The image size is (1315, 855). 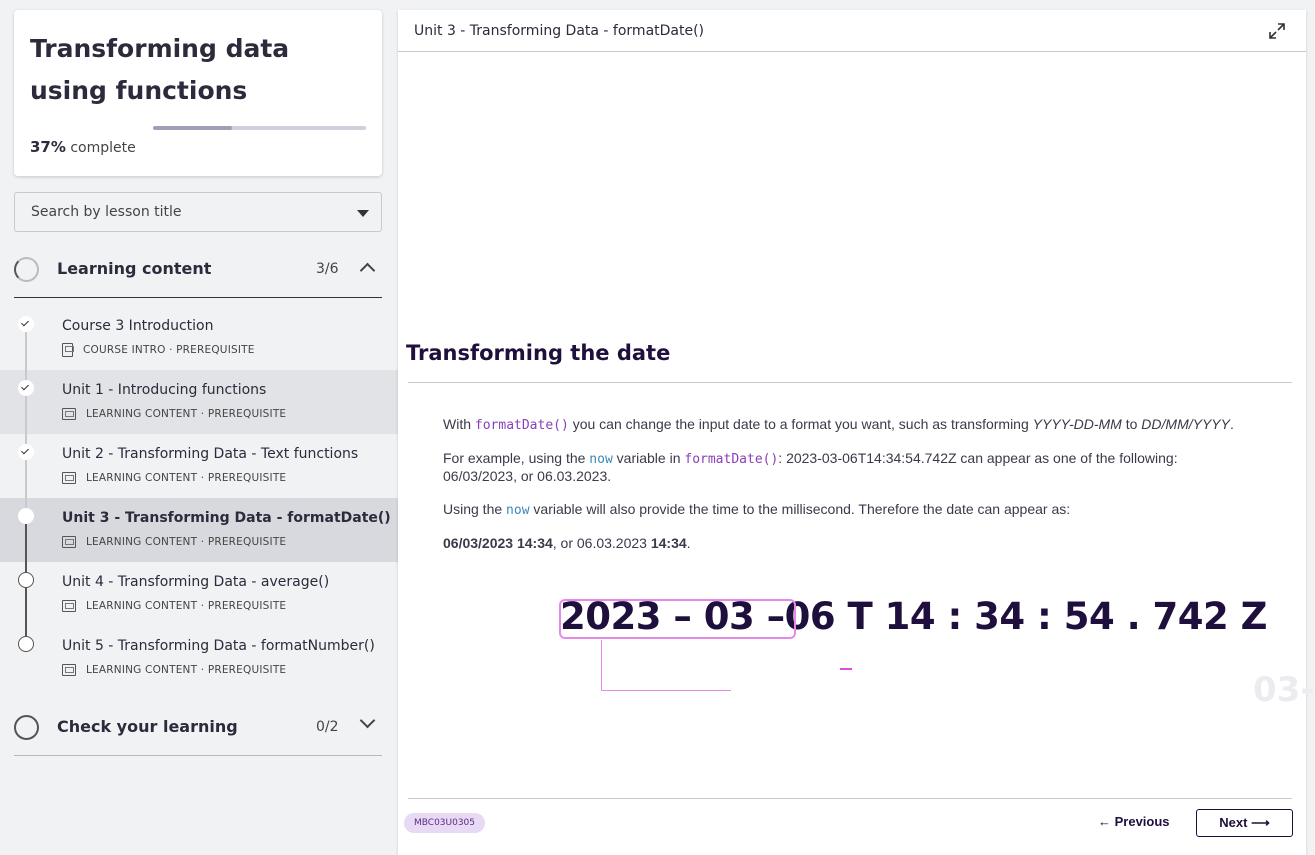 I want to click on course-title: Transforming data using functions, so click(x=160, y=69).